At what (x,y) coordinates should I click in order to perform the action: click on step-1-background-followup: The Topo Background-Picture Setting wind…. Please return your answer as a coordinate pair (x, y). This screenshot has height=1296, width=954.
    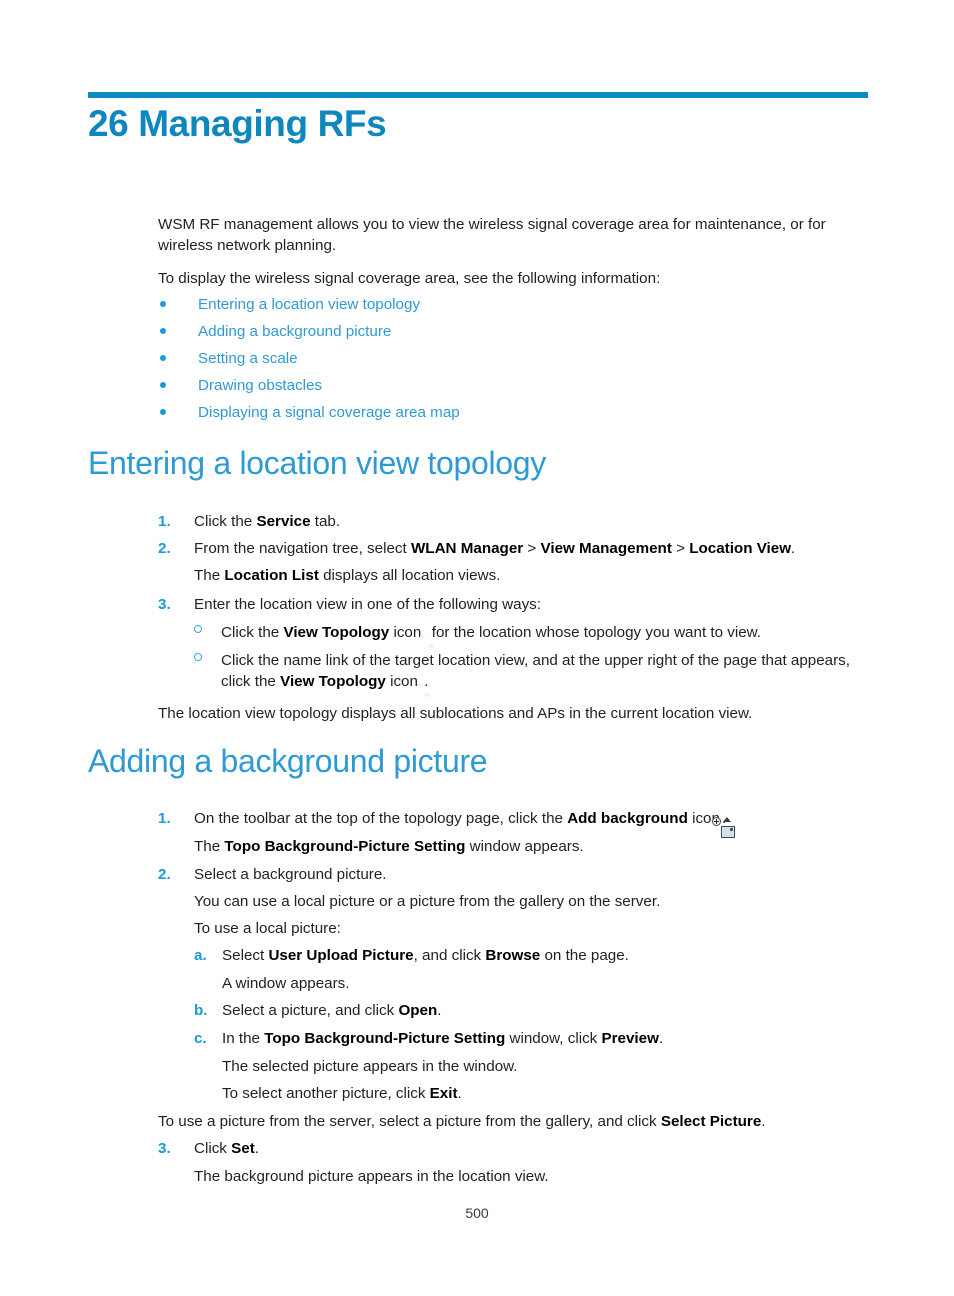
    Looking at the image, I should click on (532, 846).